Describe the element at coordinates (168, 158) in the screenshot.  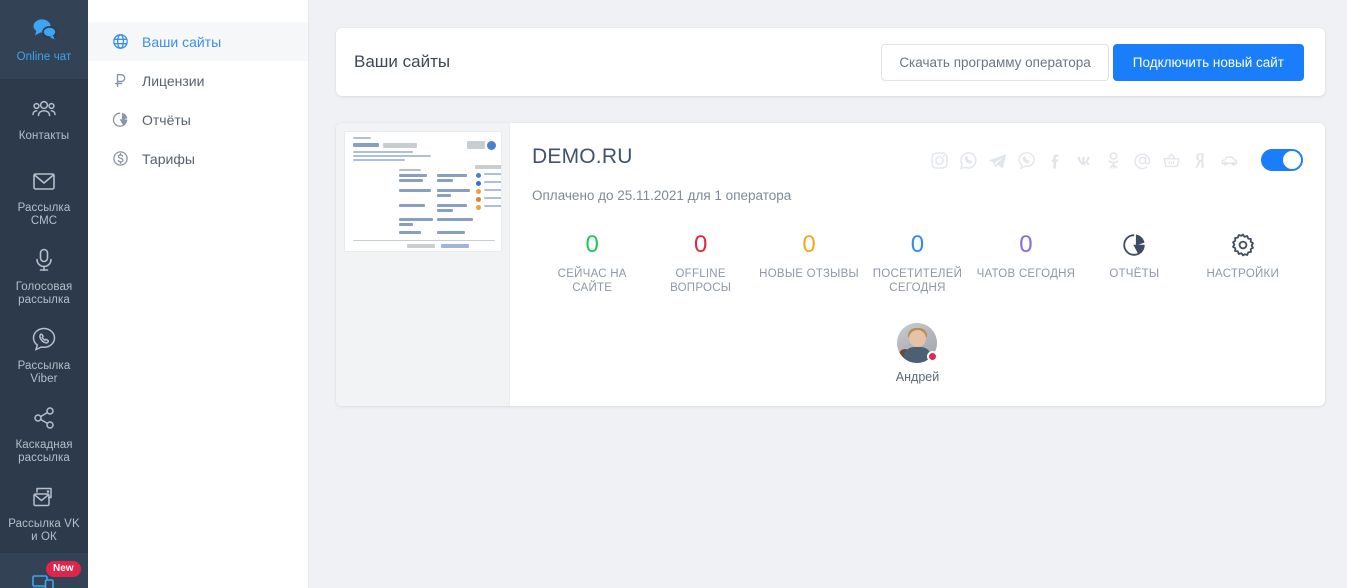
I see `sidebar-item-label: Тарифы` at that location.